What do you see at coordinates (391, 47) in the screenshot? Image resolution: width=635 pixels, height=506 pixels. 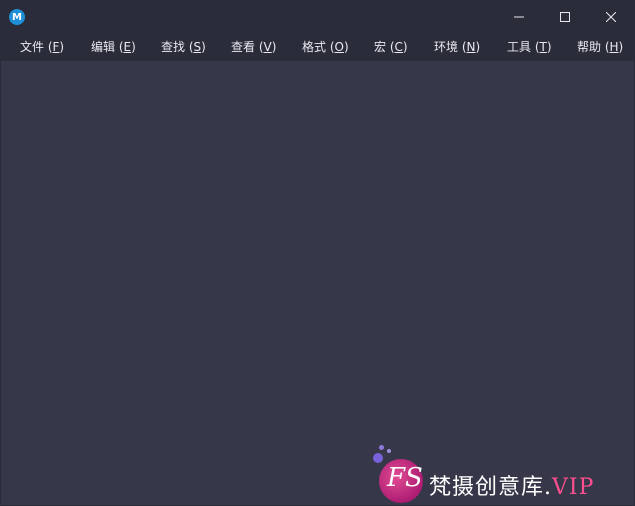 I see `menu-macro: 宏 (C)` at bounding box center [391, 47].